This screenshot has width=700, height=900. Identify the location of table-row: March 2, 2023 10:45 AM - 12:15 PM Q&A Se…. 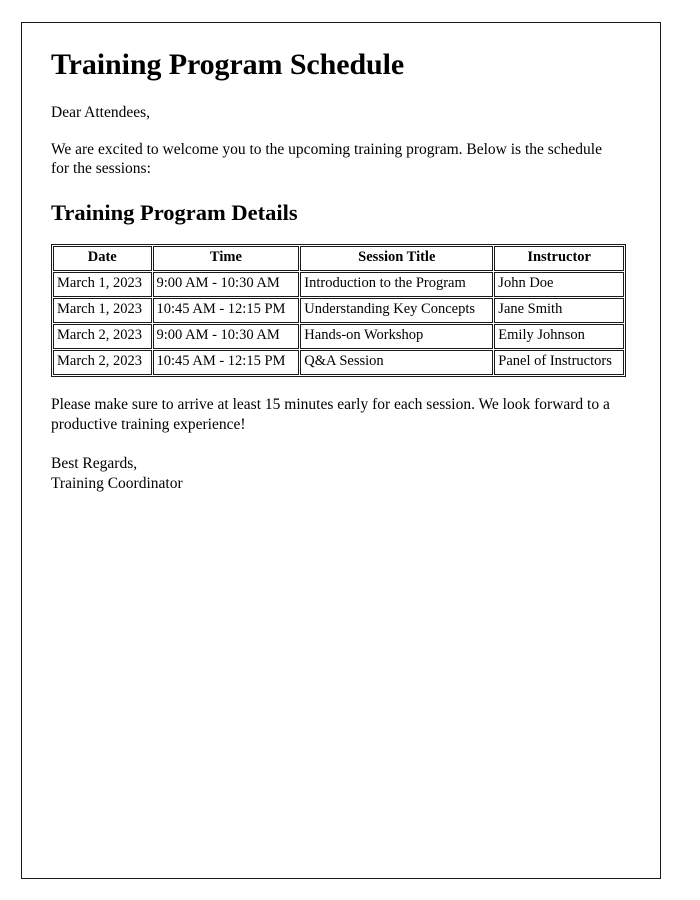
(338, 362).